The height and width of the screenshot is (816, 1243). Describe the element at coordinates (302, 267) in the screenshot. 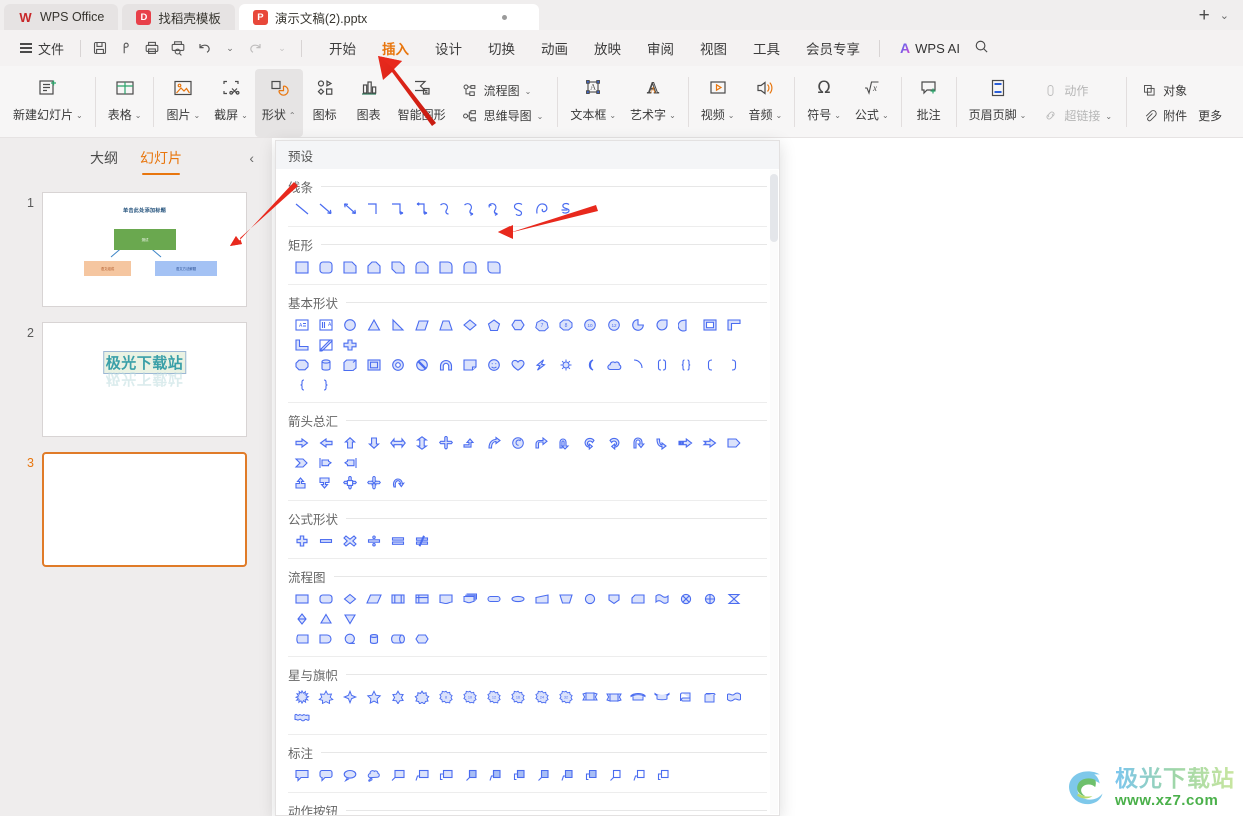

I see `shape-rectangle` at that location.